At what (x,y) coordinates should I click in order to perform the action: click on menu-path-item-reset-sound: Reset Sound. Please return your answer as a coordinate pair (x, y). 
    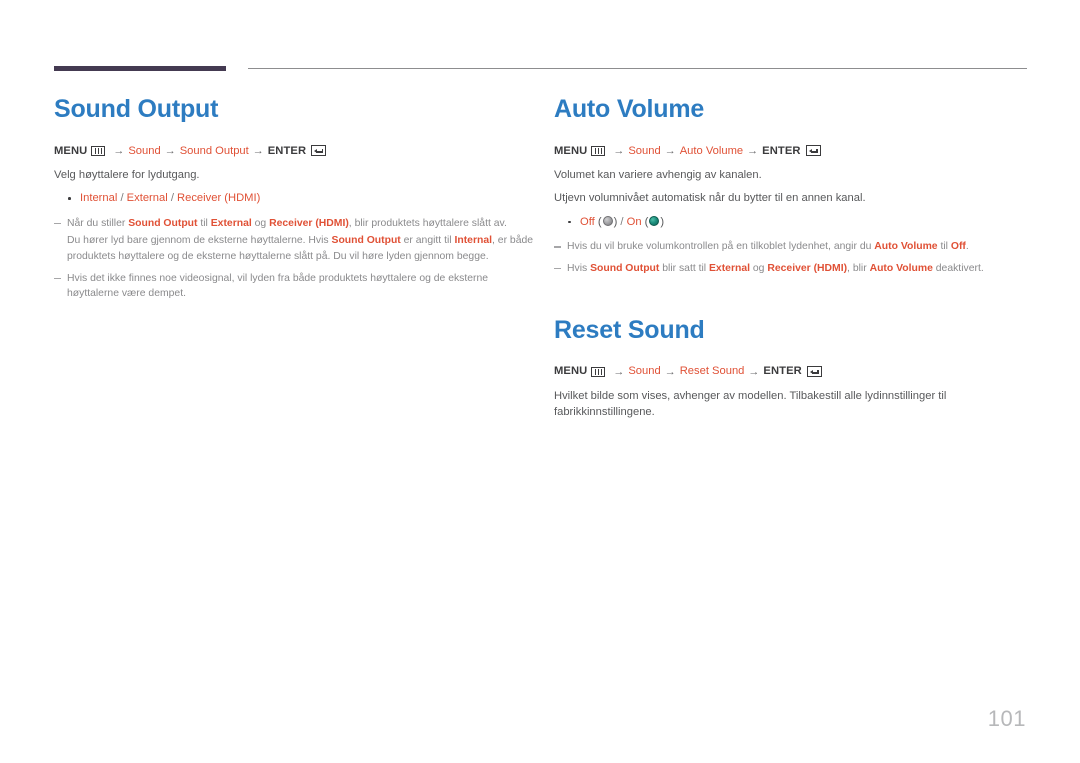
    Looking at the image, I should click on (712, 371).